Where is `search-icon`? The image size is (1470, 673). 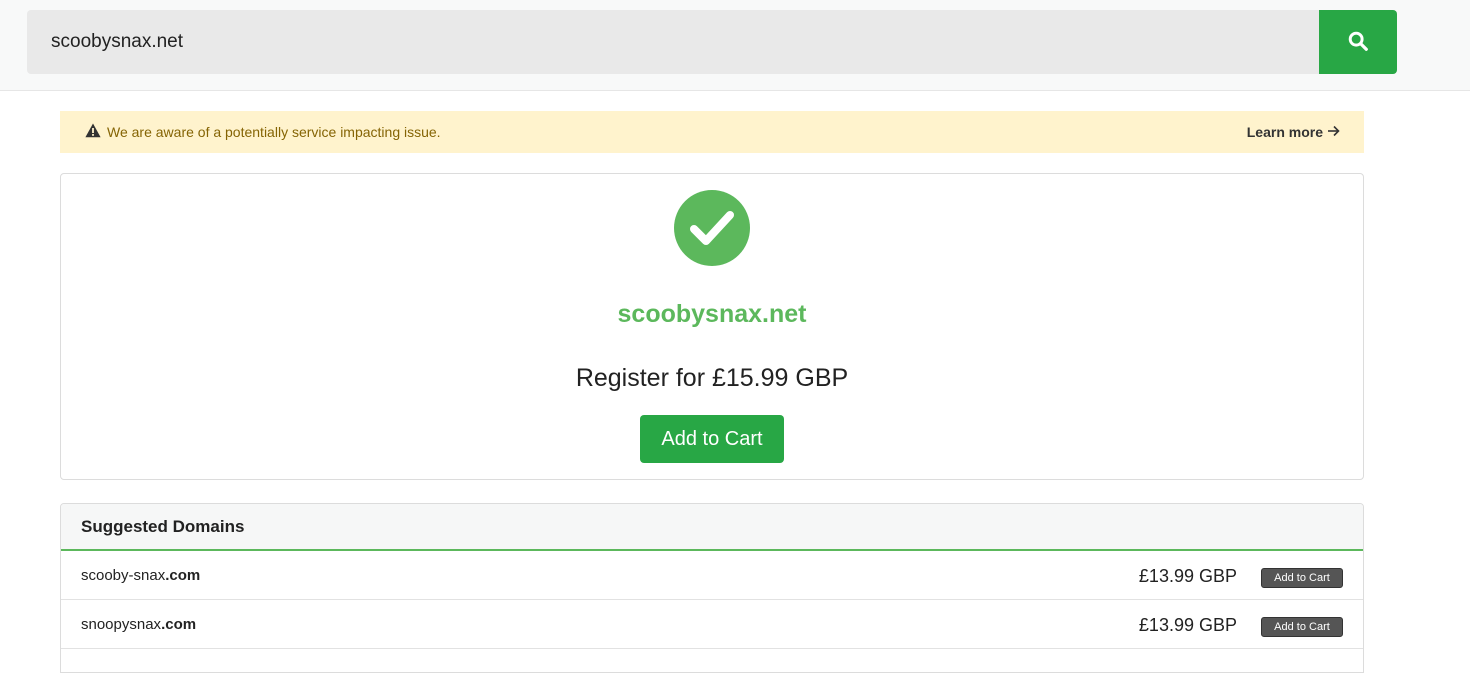
search-icon is located at coordinates (1358, 42).